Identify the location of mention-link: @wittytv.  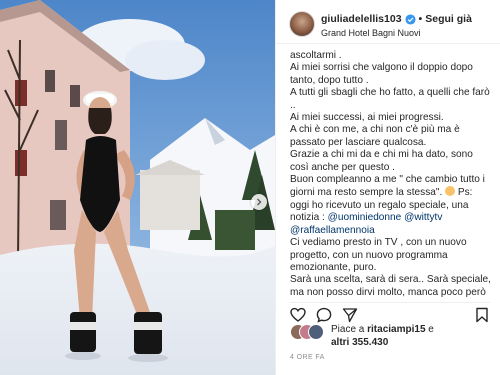
(423, 217).